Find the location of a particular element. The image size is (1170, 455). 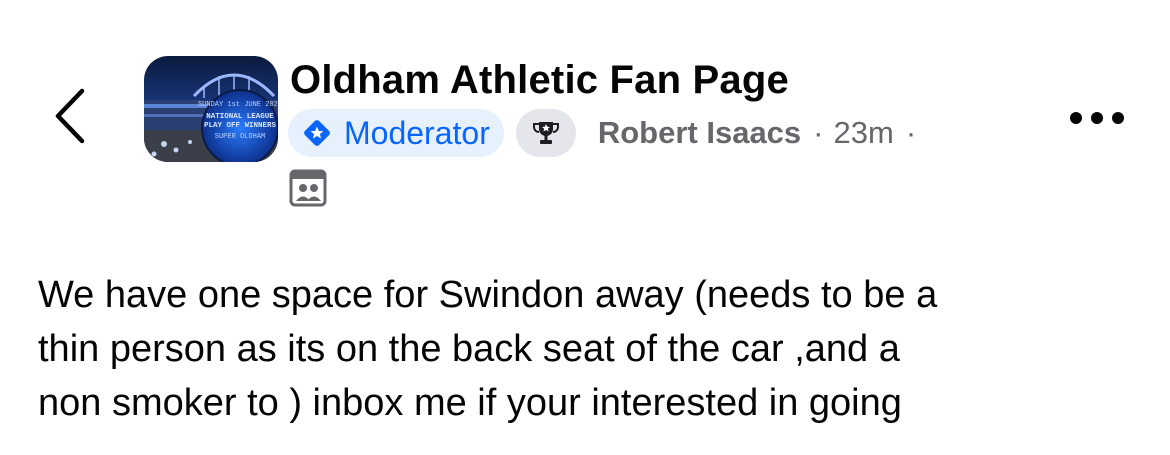

author-name-link: Robert Isaacs is located at coordinates (699, 133).